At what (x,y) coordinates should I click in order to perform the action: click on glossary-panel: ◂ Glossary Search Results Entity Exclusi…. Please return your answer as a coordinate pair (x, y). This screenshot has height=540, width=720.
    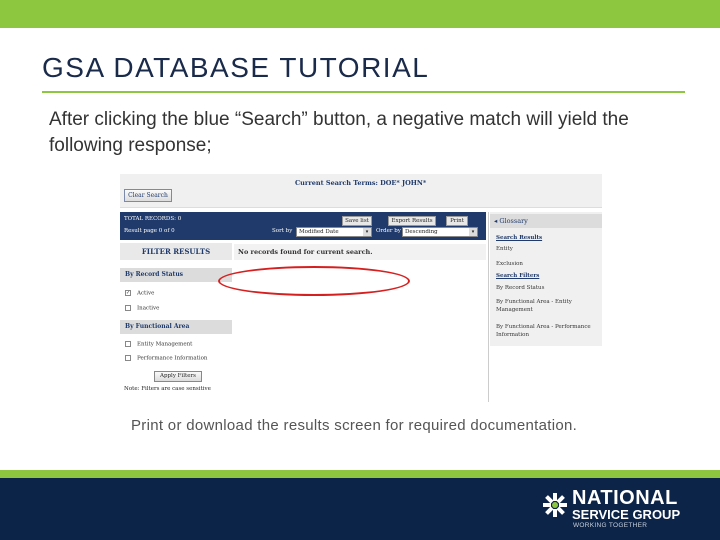
    Looking at the image, I should click on (546, 279).